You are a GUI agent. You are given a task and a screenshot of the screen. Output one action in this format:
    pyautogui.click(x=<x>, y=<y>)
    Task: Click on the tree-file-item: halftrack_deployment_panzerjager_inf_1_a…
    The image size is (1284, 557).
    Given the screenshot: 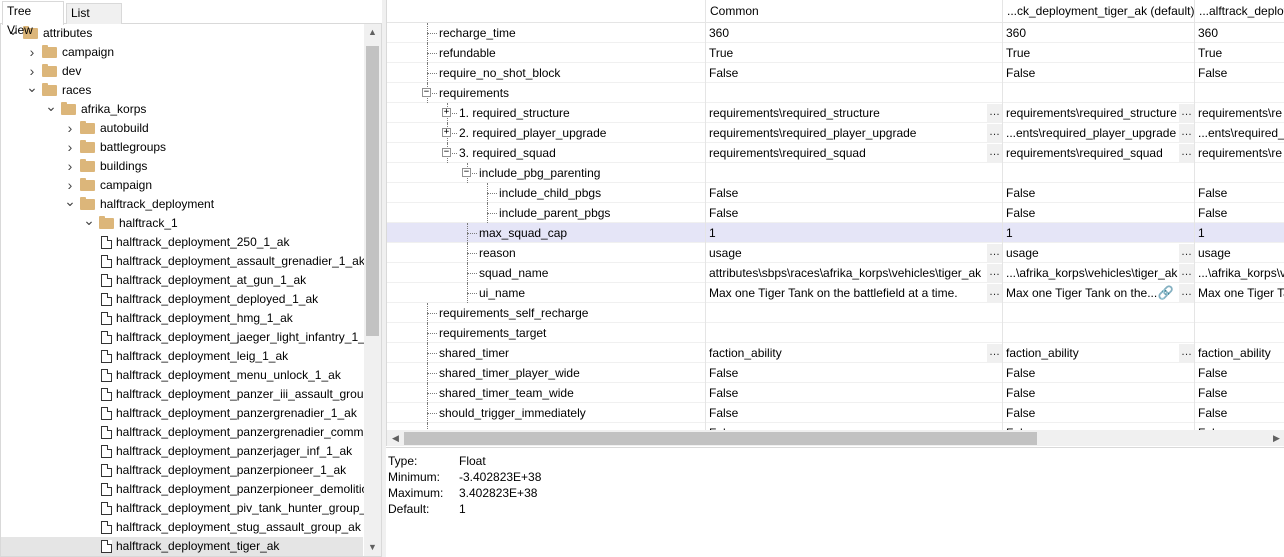 What is the action you would take?
    pyautogui.click(x=182, y=451)
    